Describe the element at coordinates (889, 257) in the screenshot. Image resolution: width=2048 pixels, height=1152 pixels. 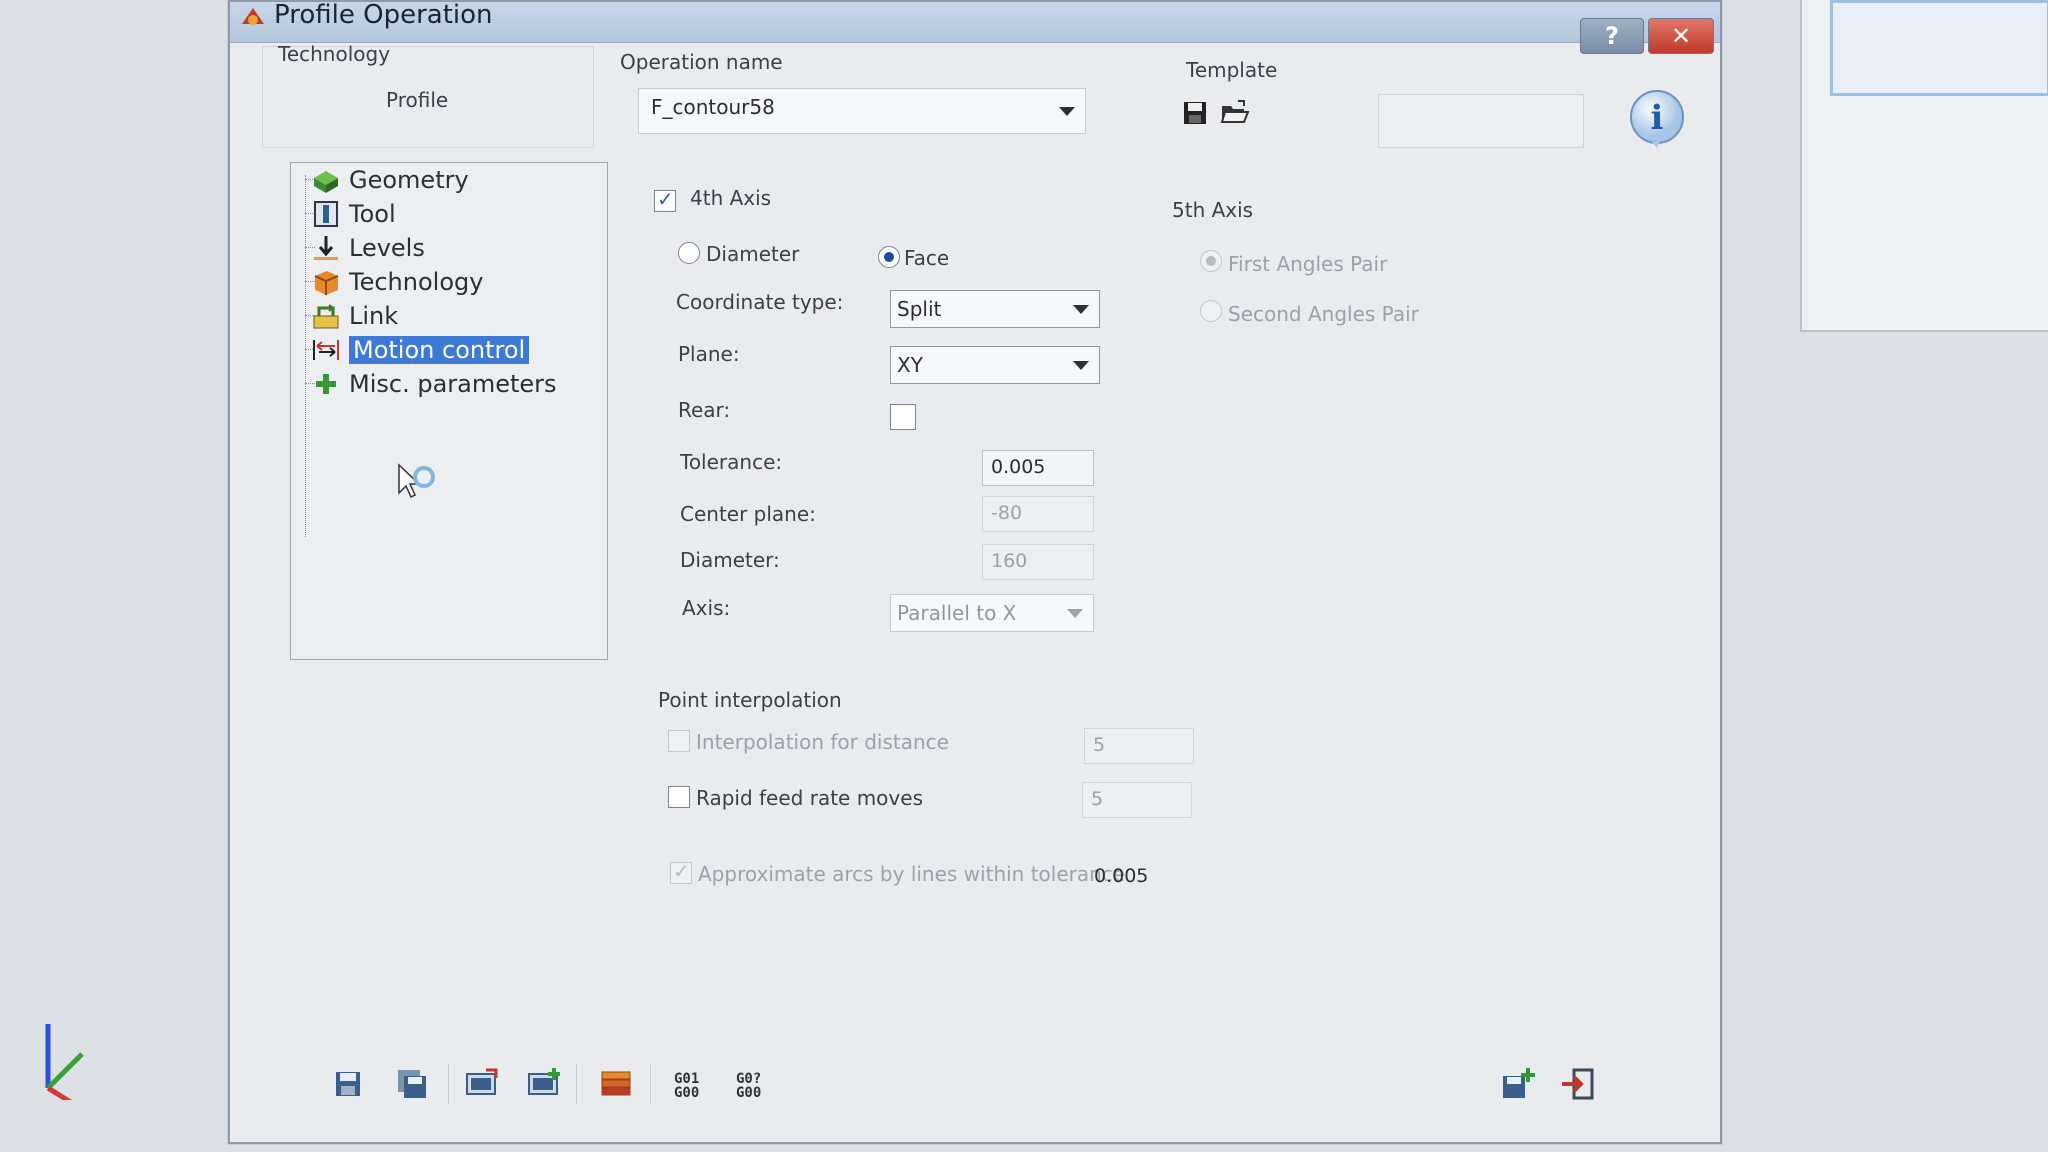
I see `face-radio` at that location.